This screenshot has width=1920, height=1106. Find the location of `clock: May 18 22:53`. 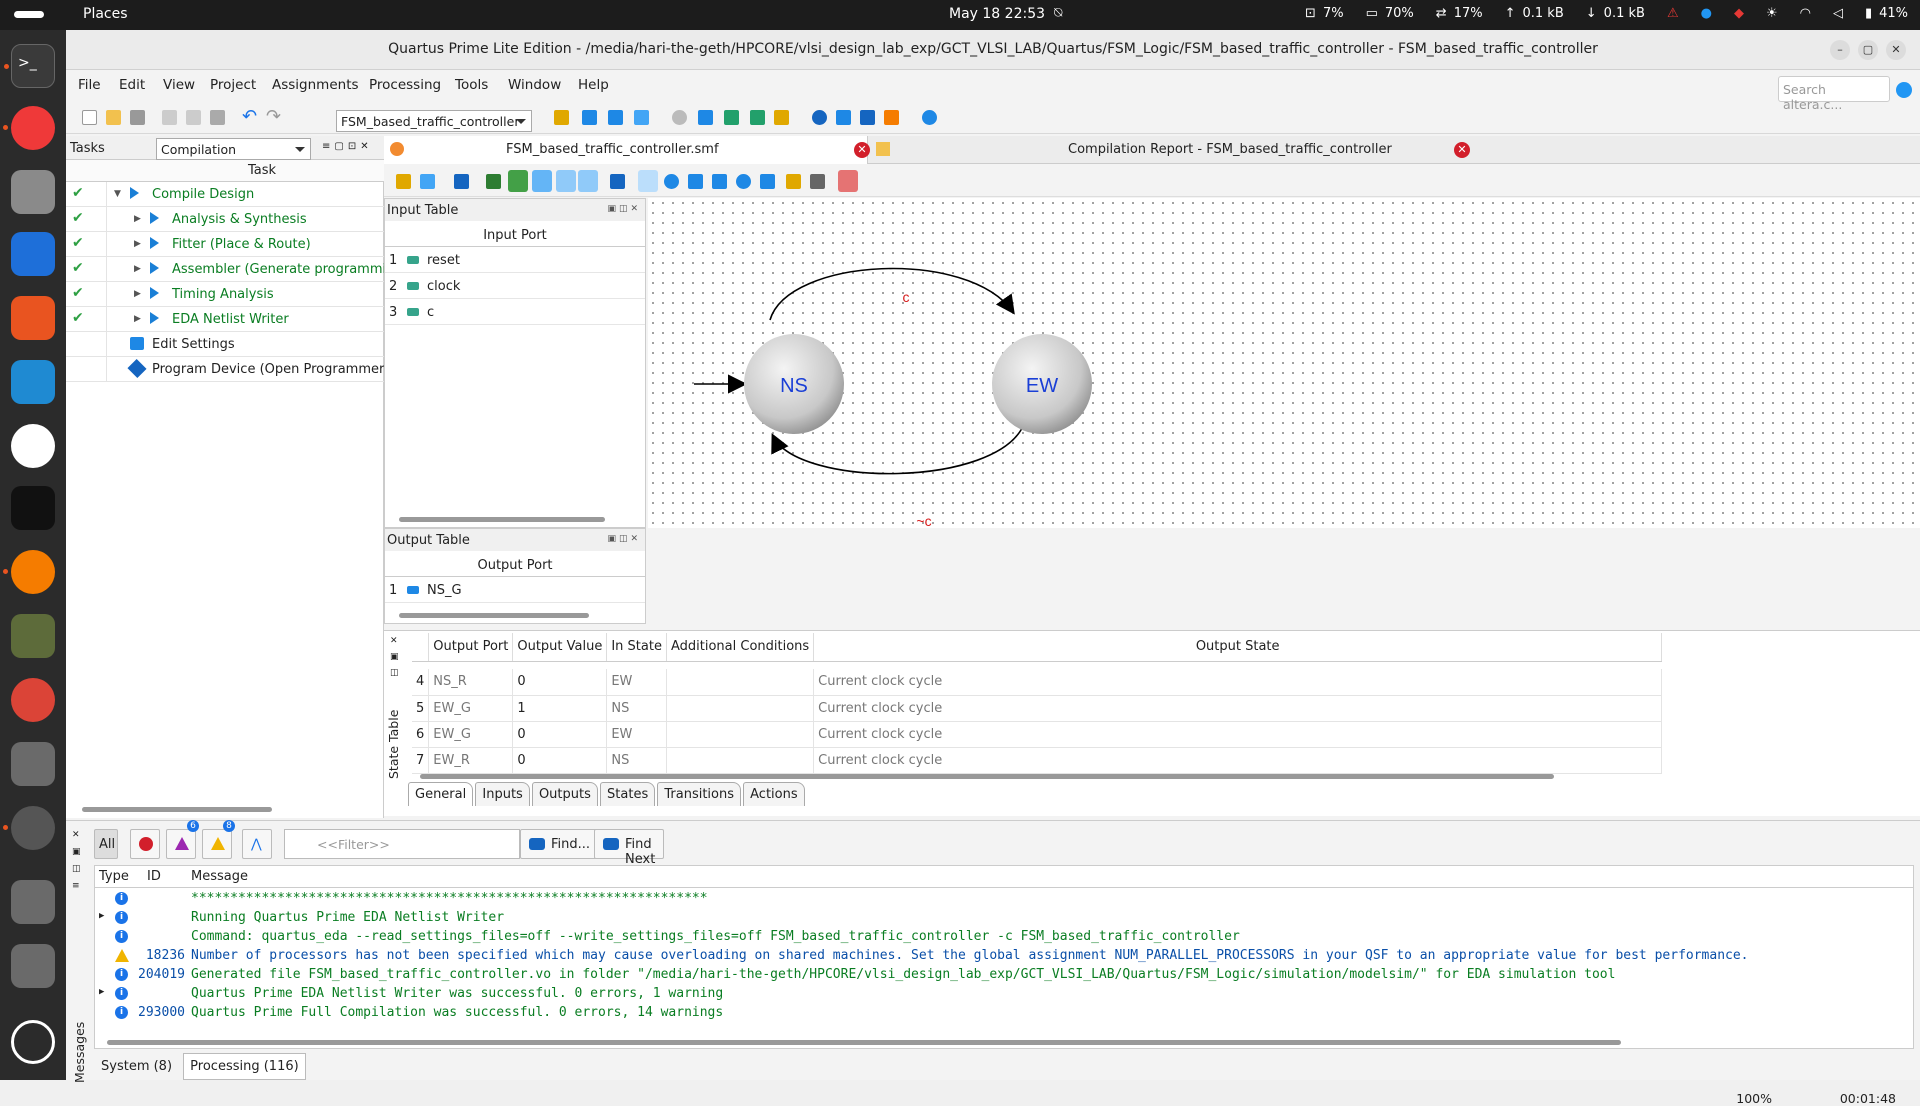

clock: May 18 22:53 is located at coordinates (997, 14).